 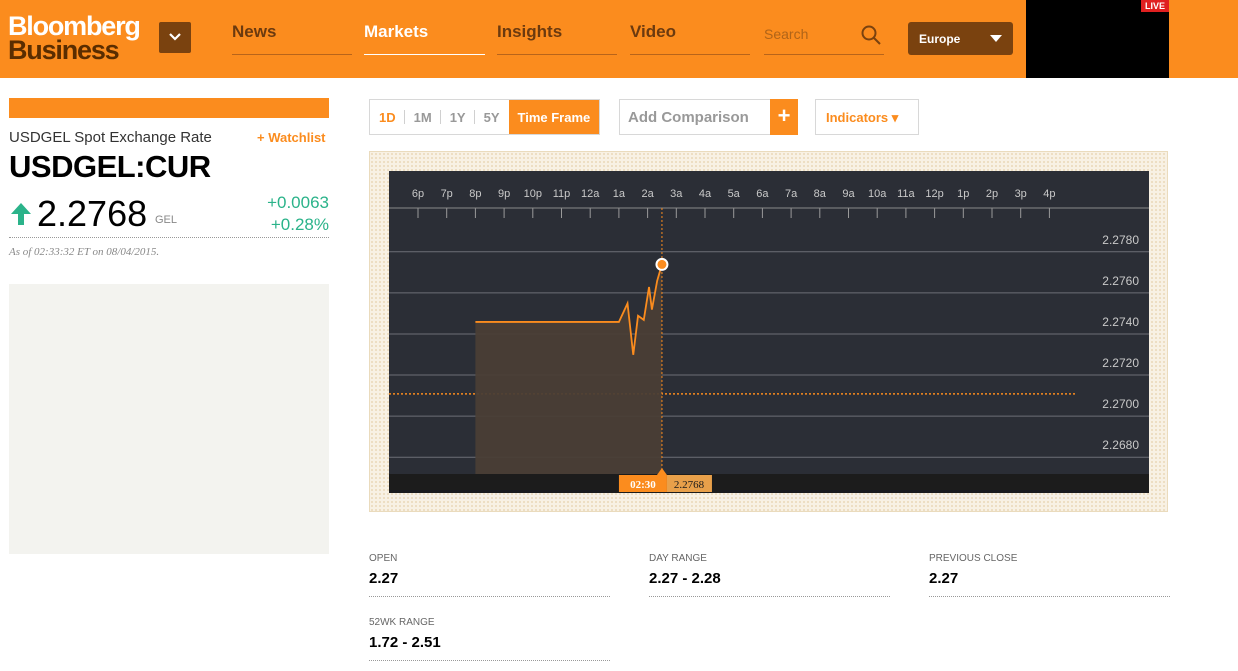 What do you see at coordinates (492, 117) in the screenshot?
I see `timeframe-5y: 5Y` at bounding box center [492, 117].